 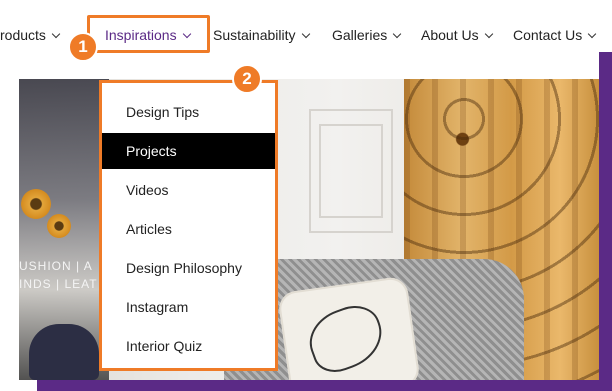 What do you see at coordinates (188, 229) in the screenshot?
I see `menu-item-articles: Articles` at bounding box center [188, 229].